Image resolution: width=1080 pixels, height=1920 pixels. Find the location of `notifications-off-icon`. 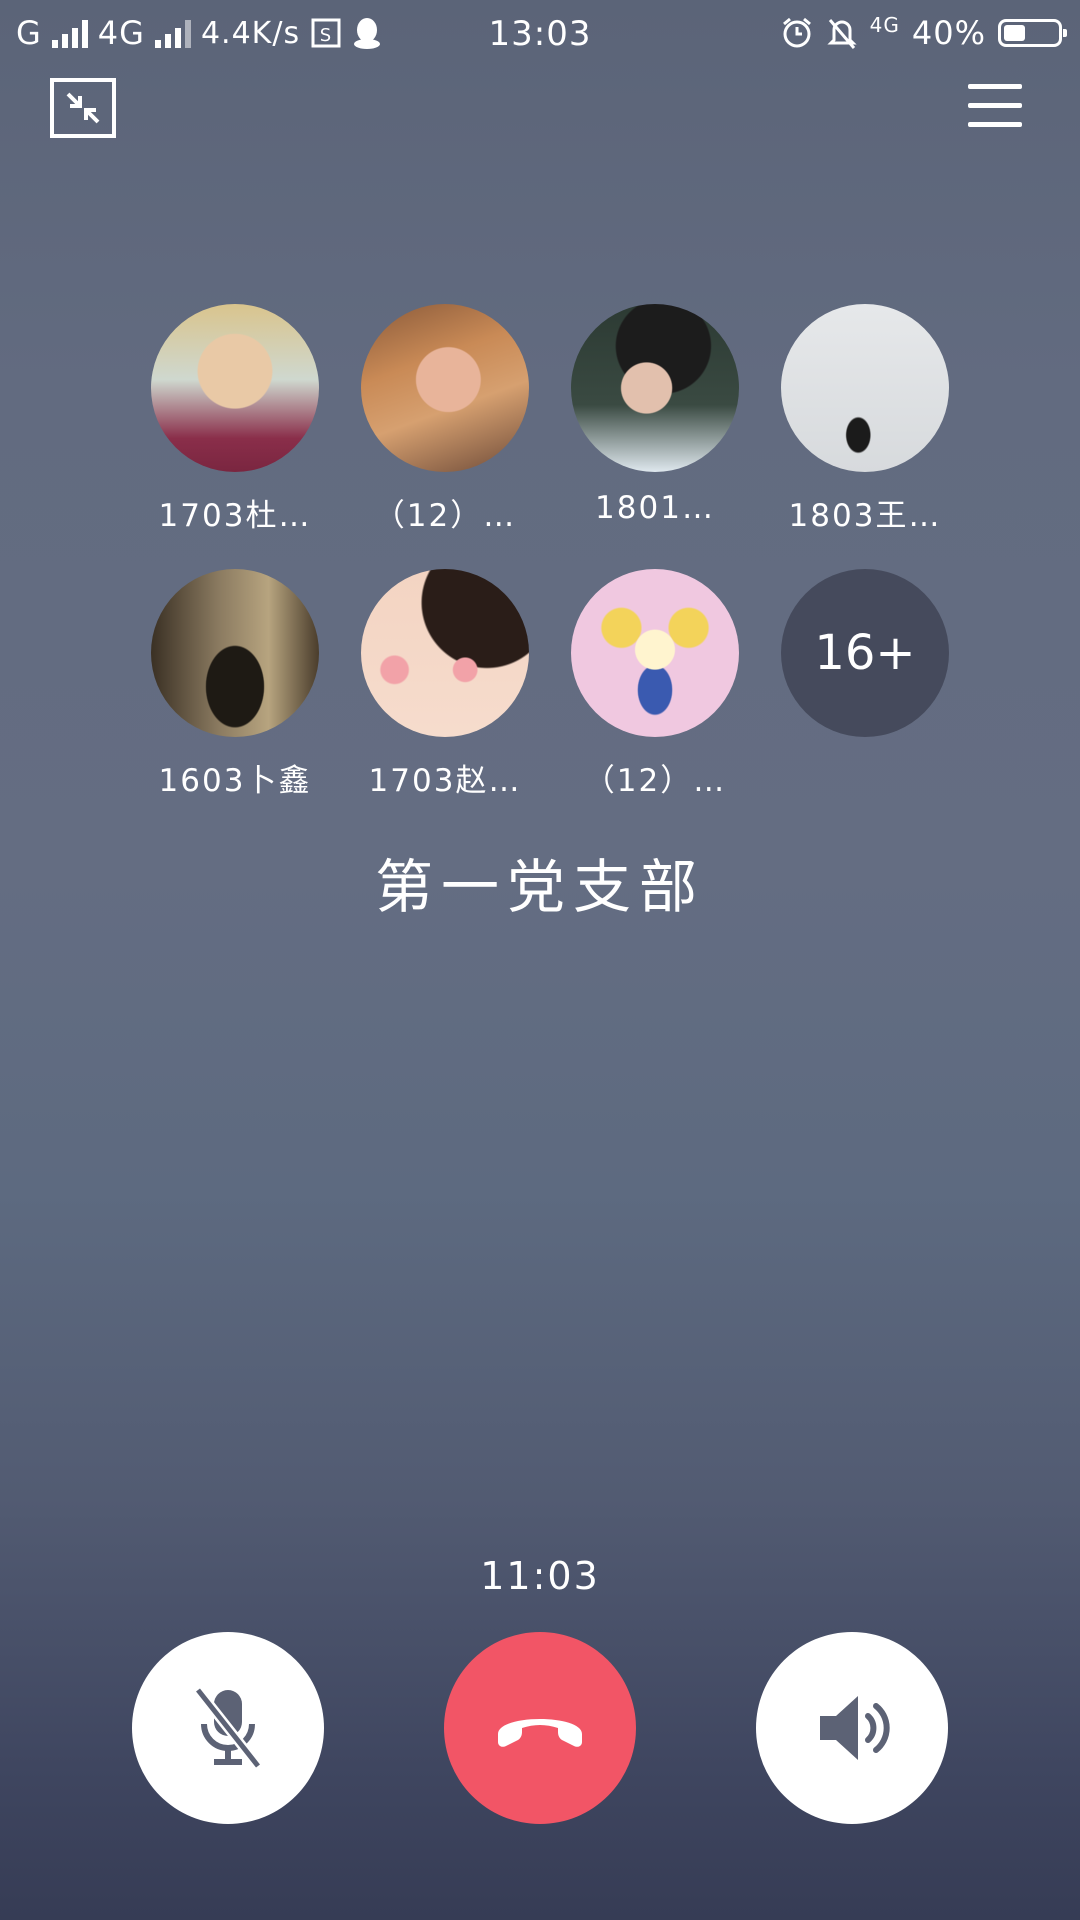

notifications-off-icon is located at coordinates (842, 34).